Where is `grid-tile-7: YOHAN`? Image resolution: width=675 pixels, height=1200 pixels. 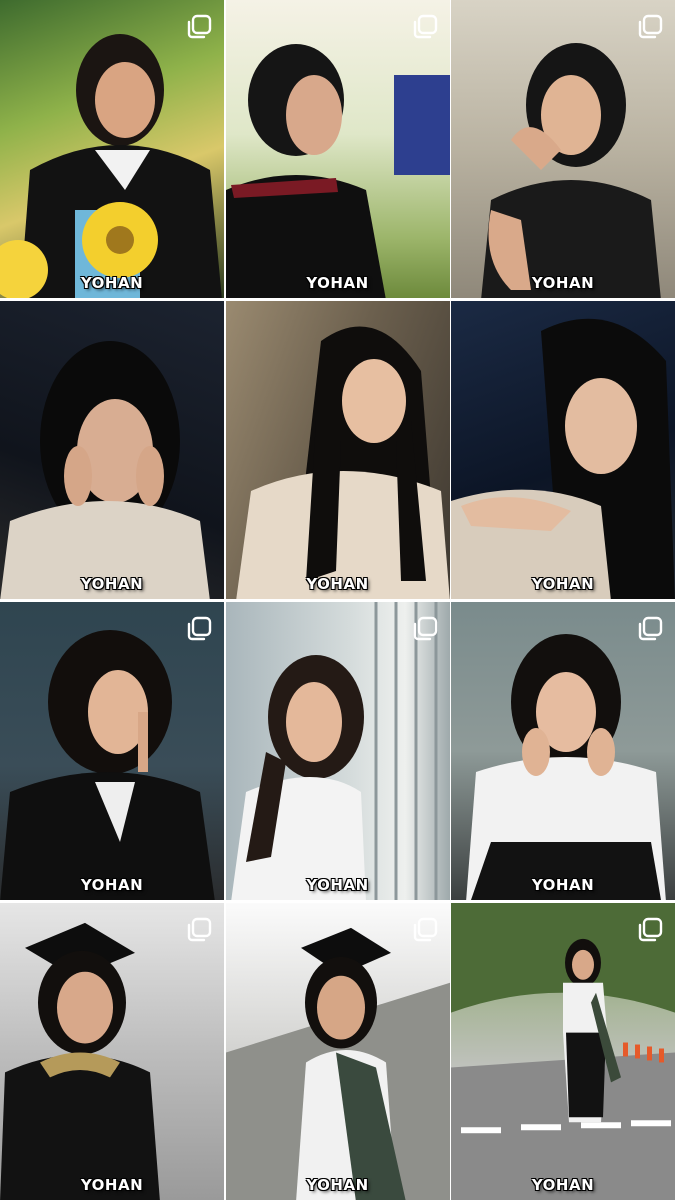
grid-tile-7: YOHAN is located at coordinates (112, 751).